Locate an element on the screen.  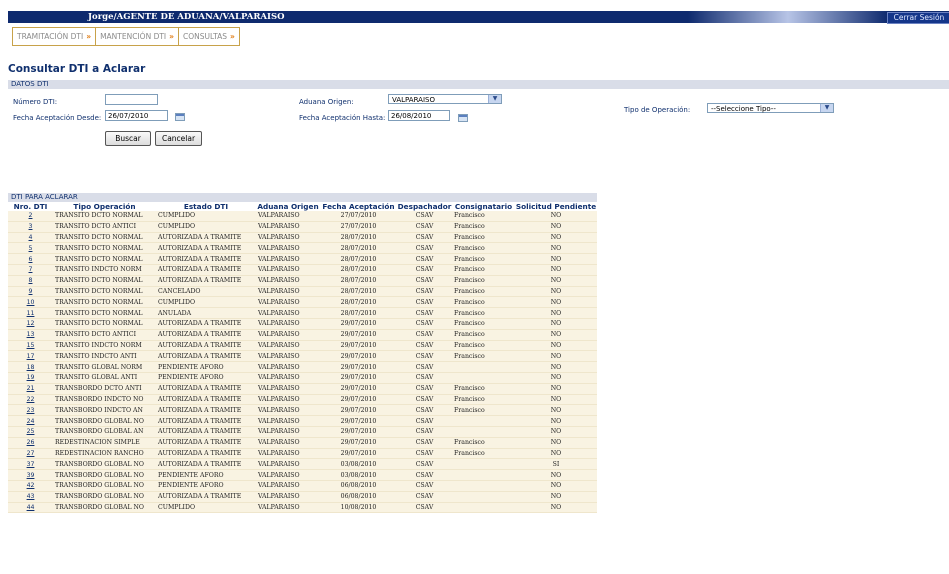
dti-number-link: 21 is located at coordinates (31, 388).